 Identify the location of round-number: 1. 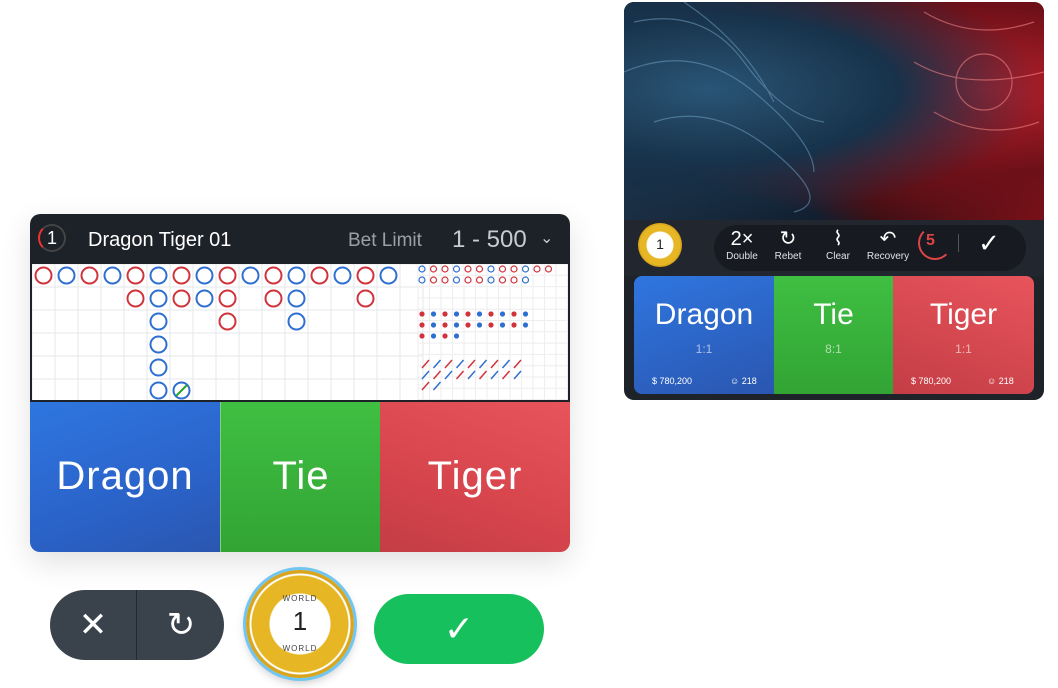
(52, 238).